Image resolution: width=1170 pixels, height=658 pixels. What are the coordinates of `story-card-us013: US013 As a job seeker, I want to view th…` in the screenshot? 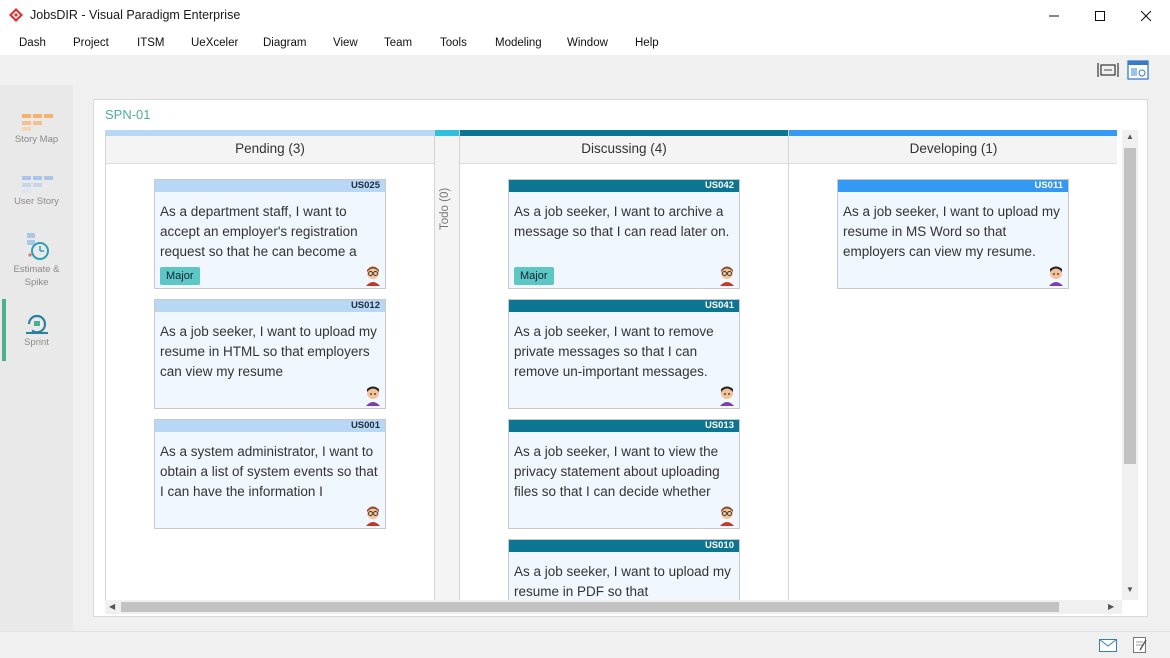 It's located at (624, 474).